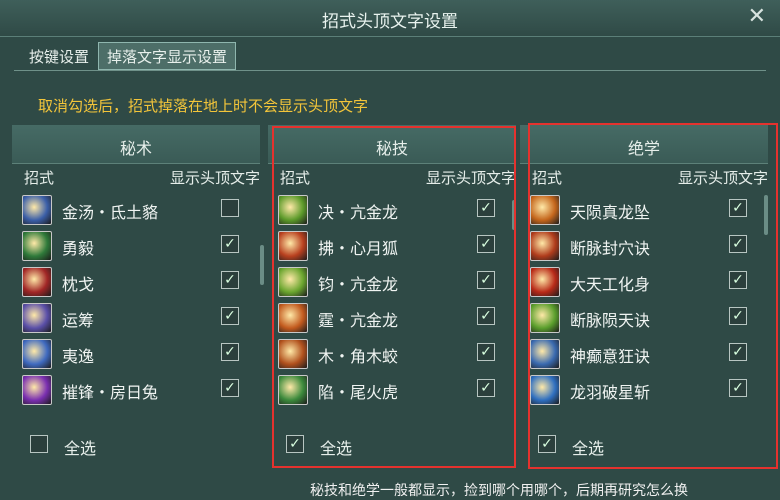 Image resolution: width=780 pixels, height=500 pixels. What do you see at coordinates (39, 444) in the screenshot?
I see `select-all-checkbox` at bounding box center [39, 444].